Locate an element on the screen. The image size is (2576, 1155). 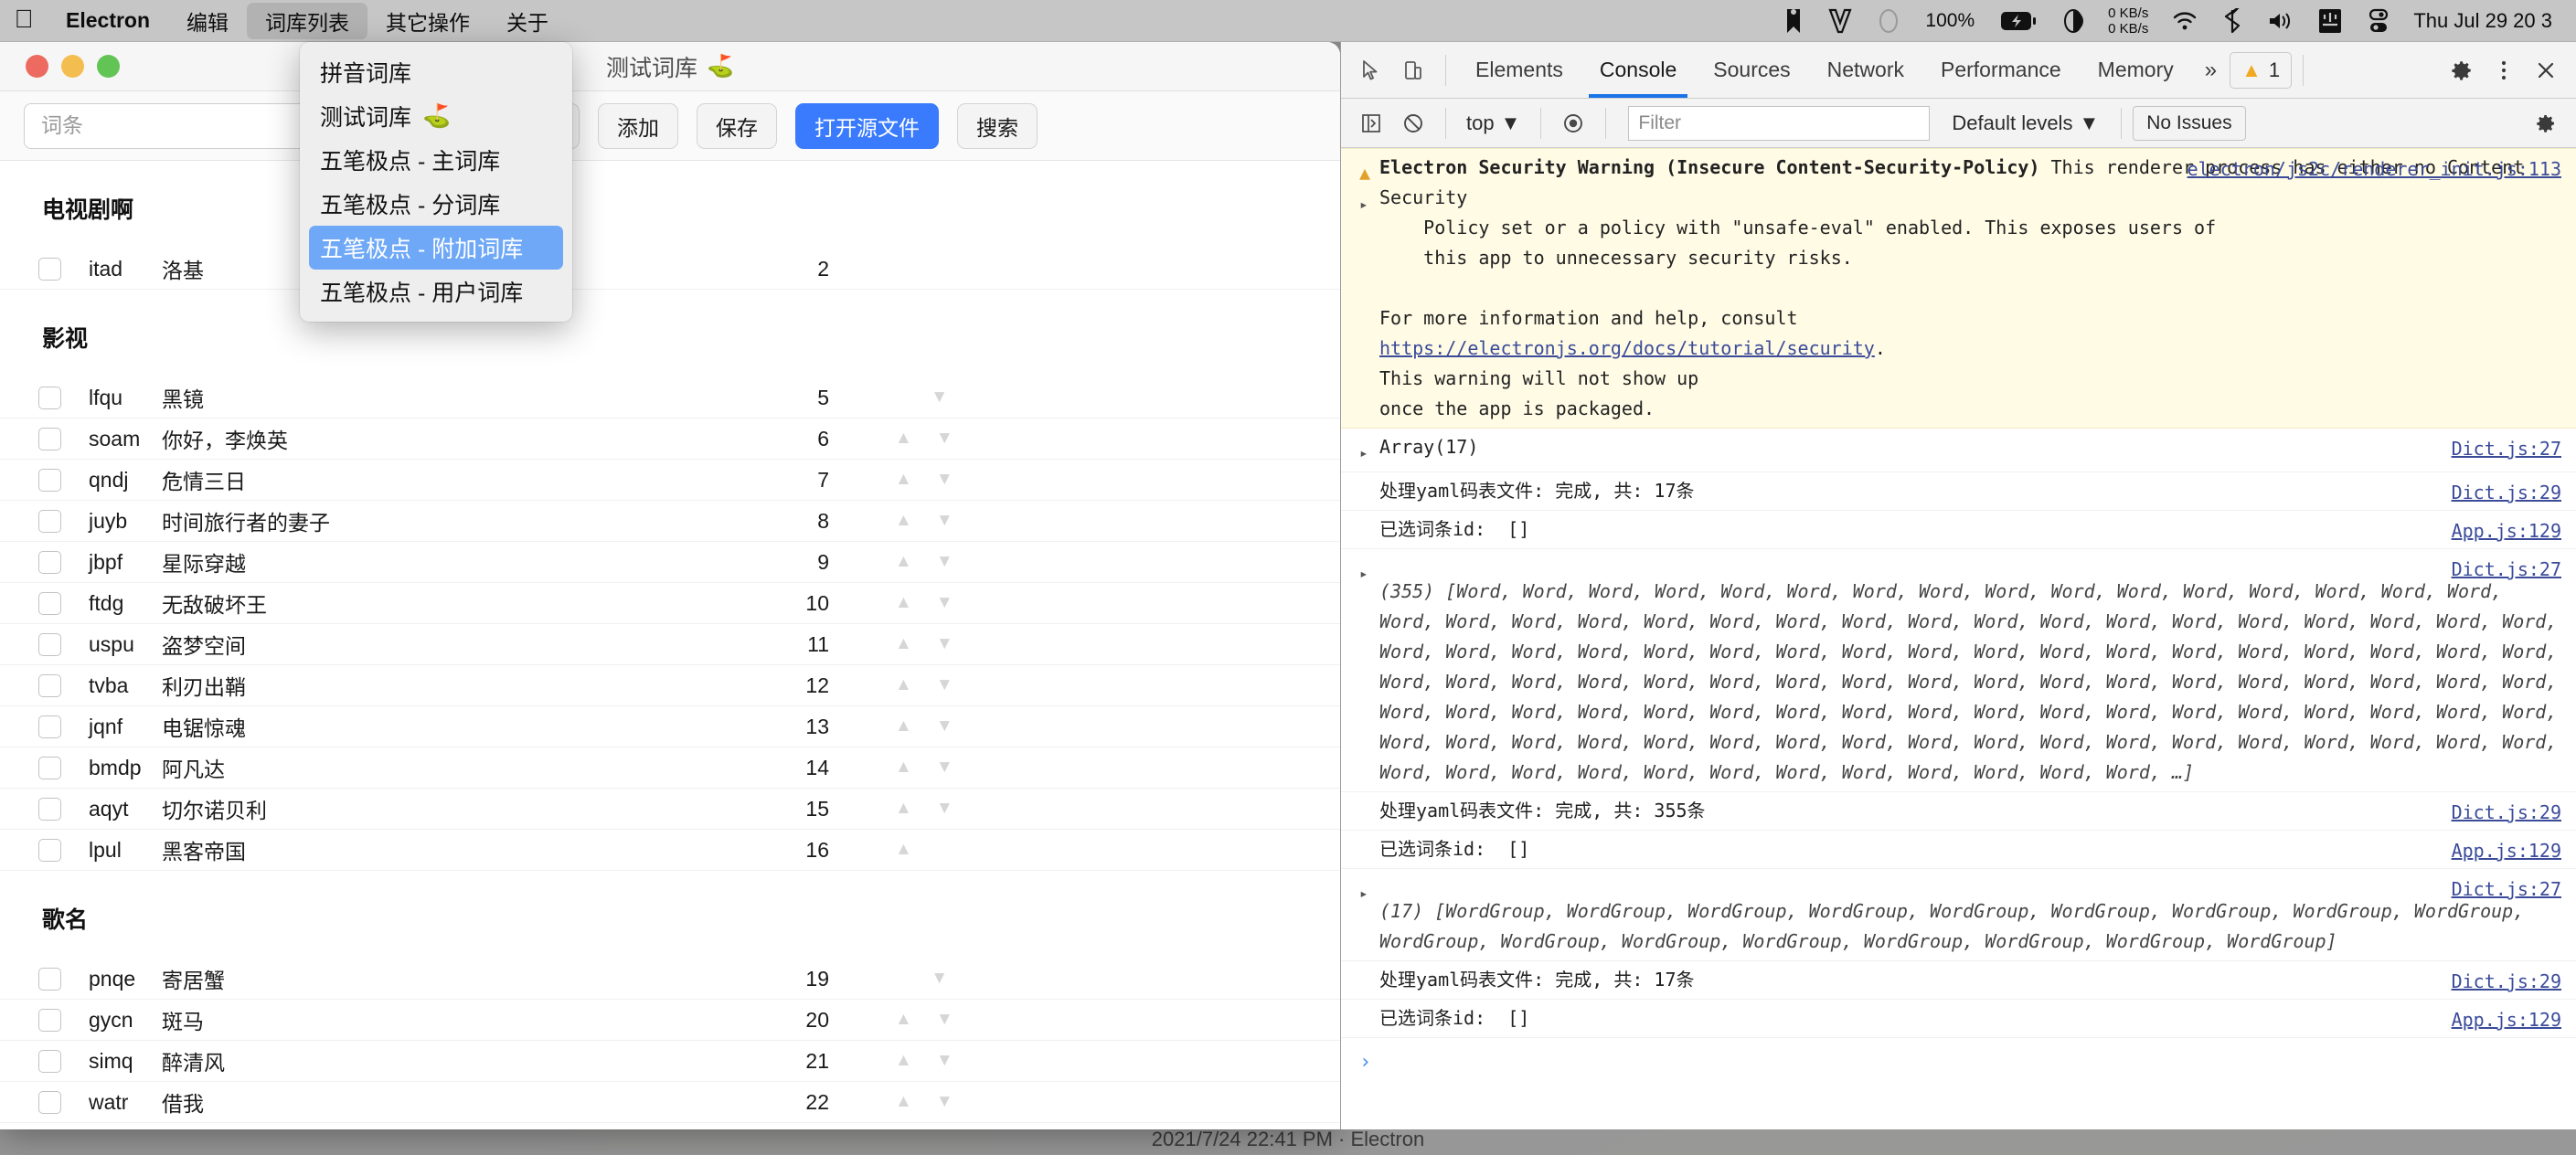
console-entry: 处理yaml码表文件: 完成, 共: 355条 Dict.js:29 is located at coordinates (1959, 812).